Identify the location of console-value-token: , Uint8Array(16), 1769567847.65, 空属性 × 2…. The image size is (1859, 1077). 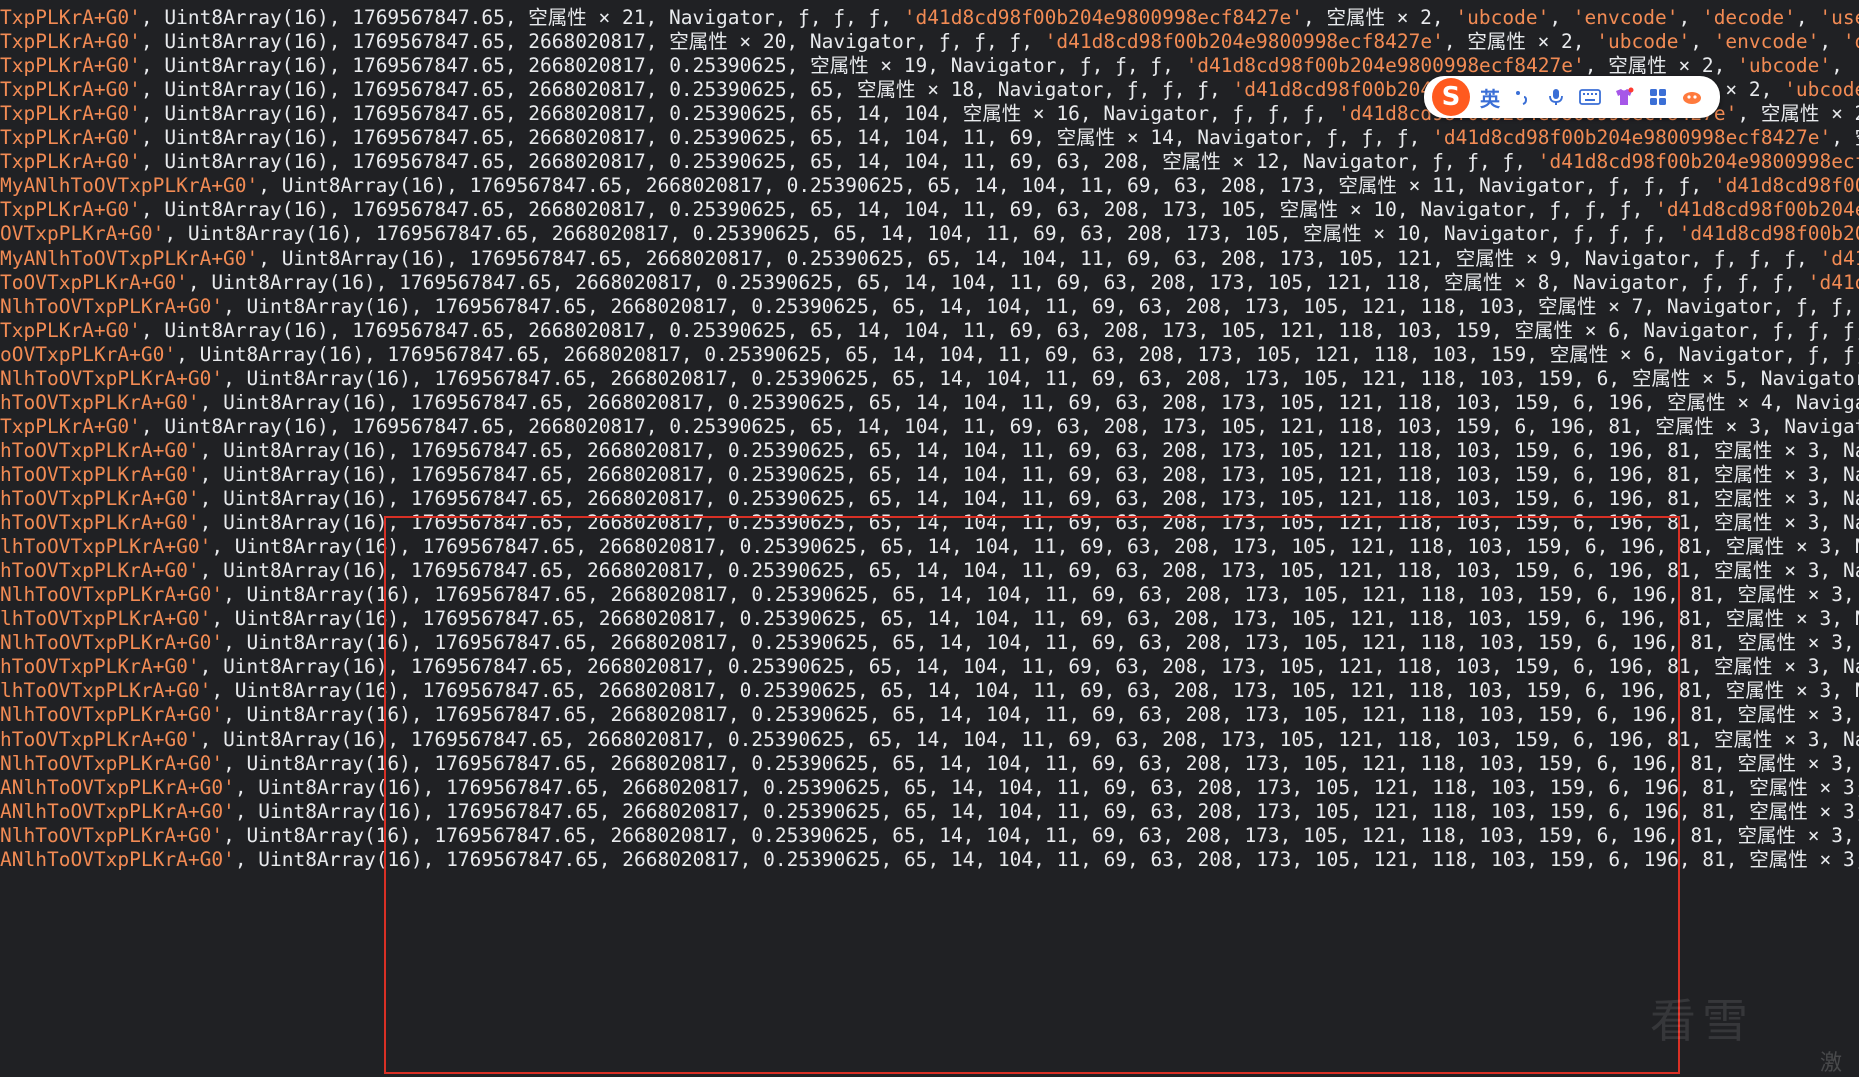
(522, 17).